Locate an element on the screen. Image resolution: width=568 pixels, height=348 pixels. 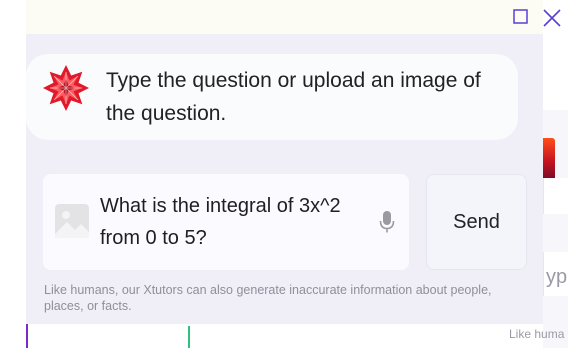
title-bar is located at coordinates (293, 17).